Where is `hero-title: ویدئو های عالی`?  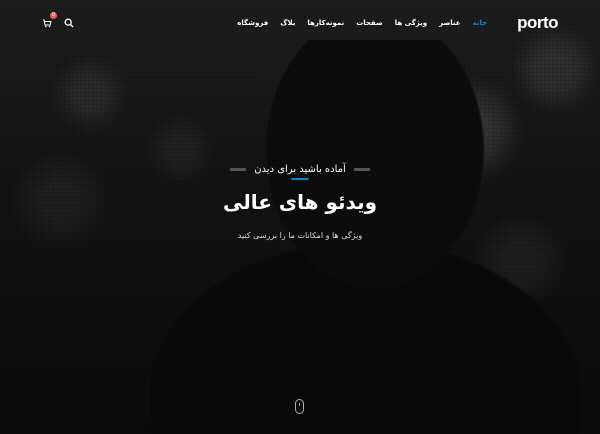
hero-title: ویدئو های عالی is located at coordinates (300, 202).